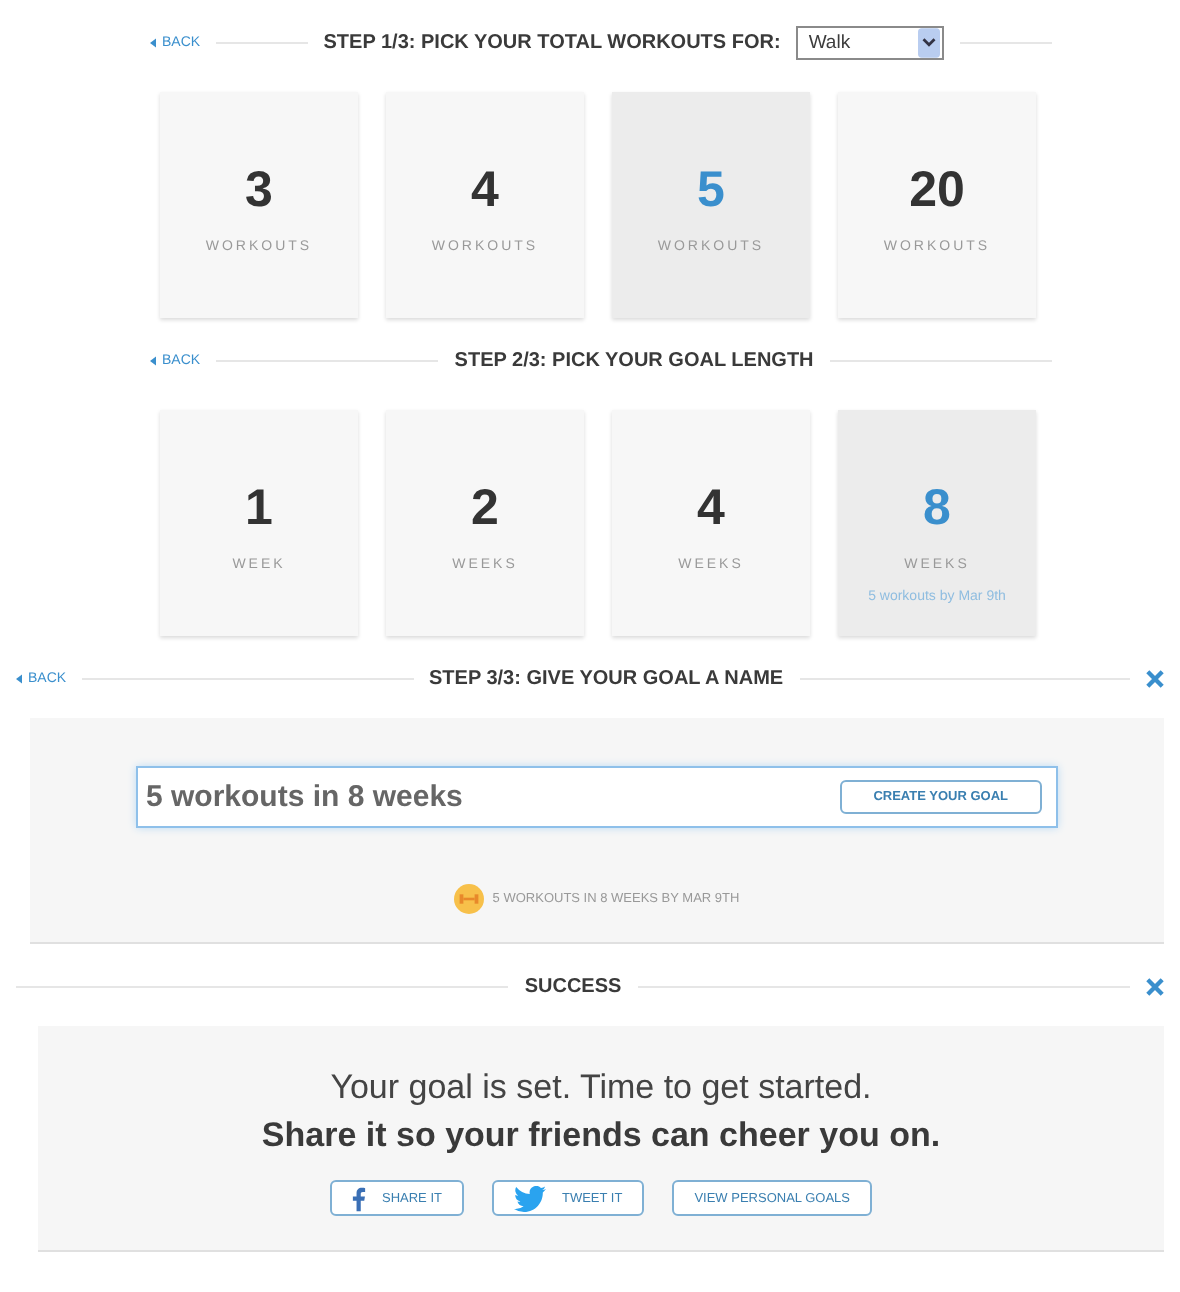  What do you see at coordinates (601, 1136) in the screenshot?
I see `share-message: Share it so your friends can cheer you on.` at bounding box center [601, 1136].